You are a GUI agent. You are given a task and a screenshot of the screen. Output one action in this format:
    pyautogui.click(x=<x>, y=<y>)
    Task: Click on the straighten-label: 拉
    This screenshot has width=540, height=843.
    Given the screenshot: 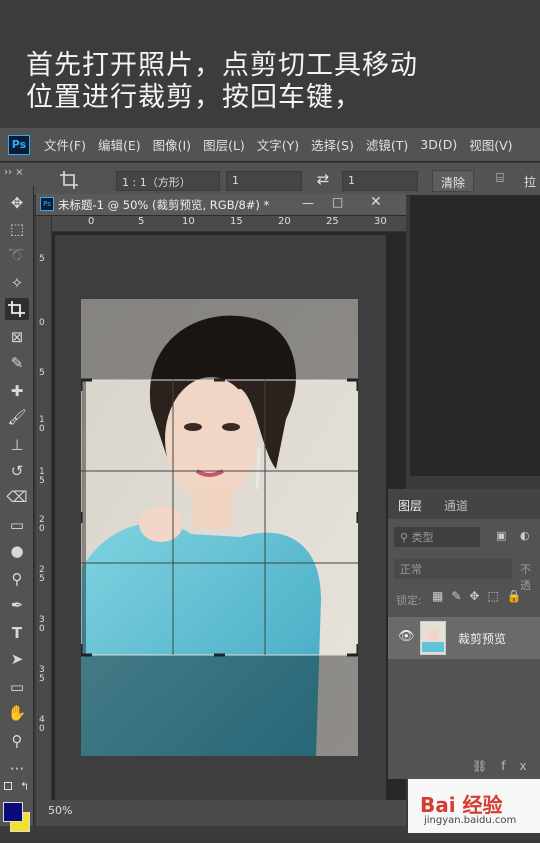 What is the action you would take?
    pyautogui.click(x=530, y=181)
    